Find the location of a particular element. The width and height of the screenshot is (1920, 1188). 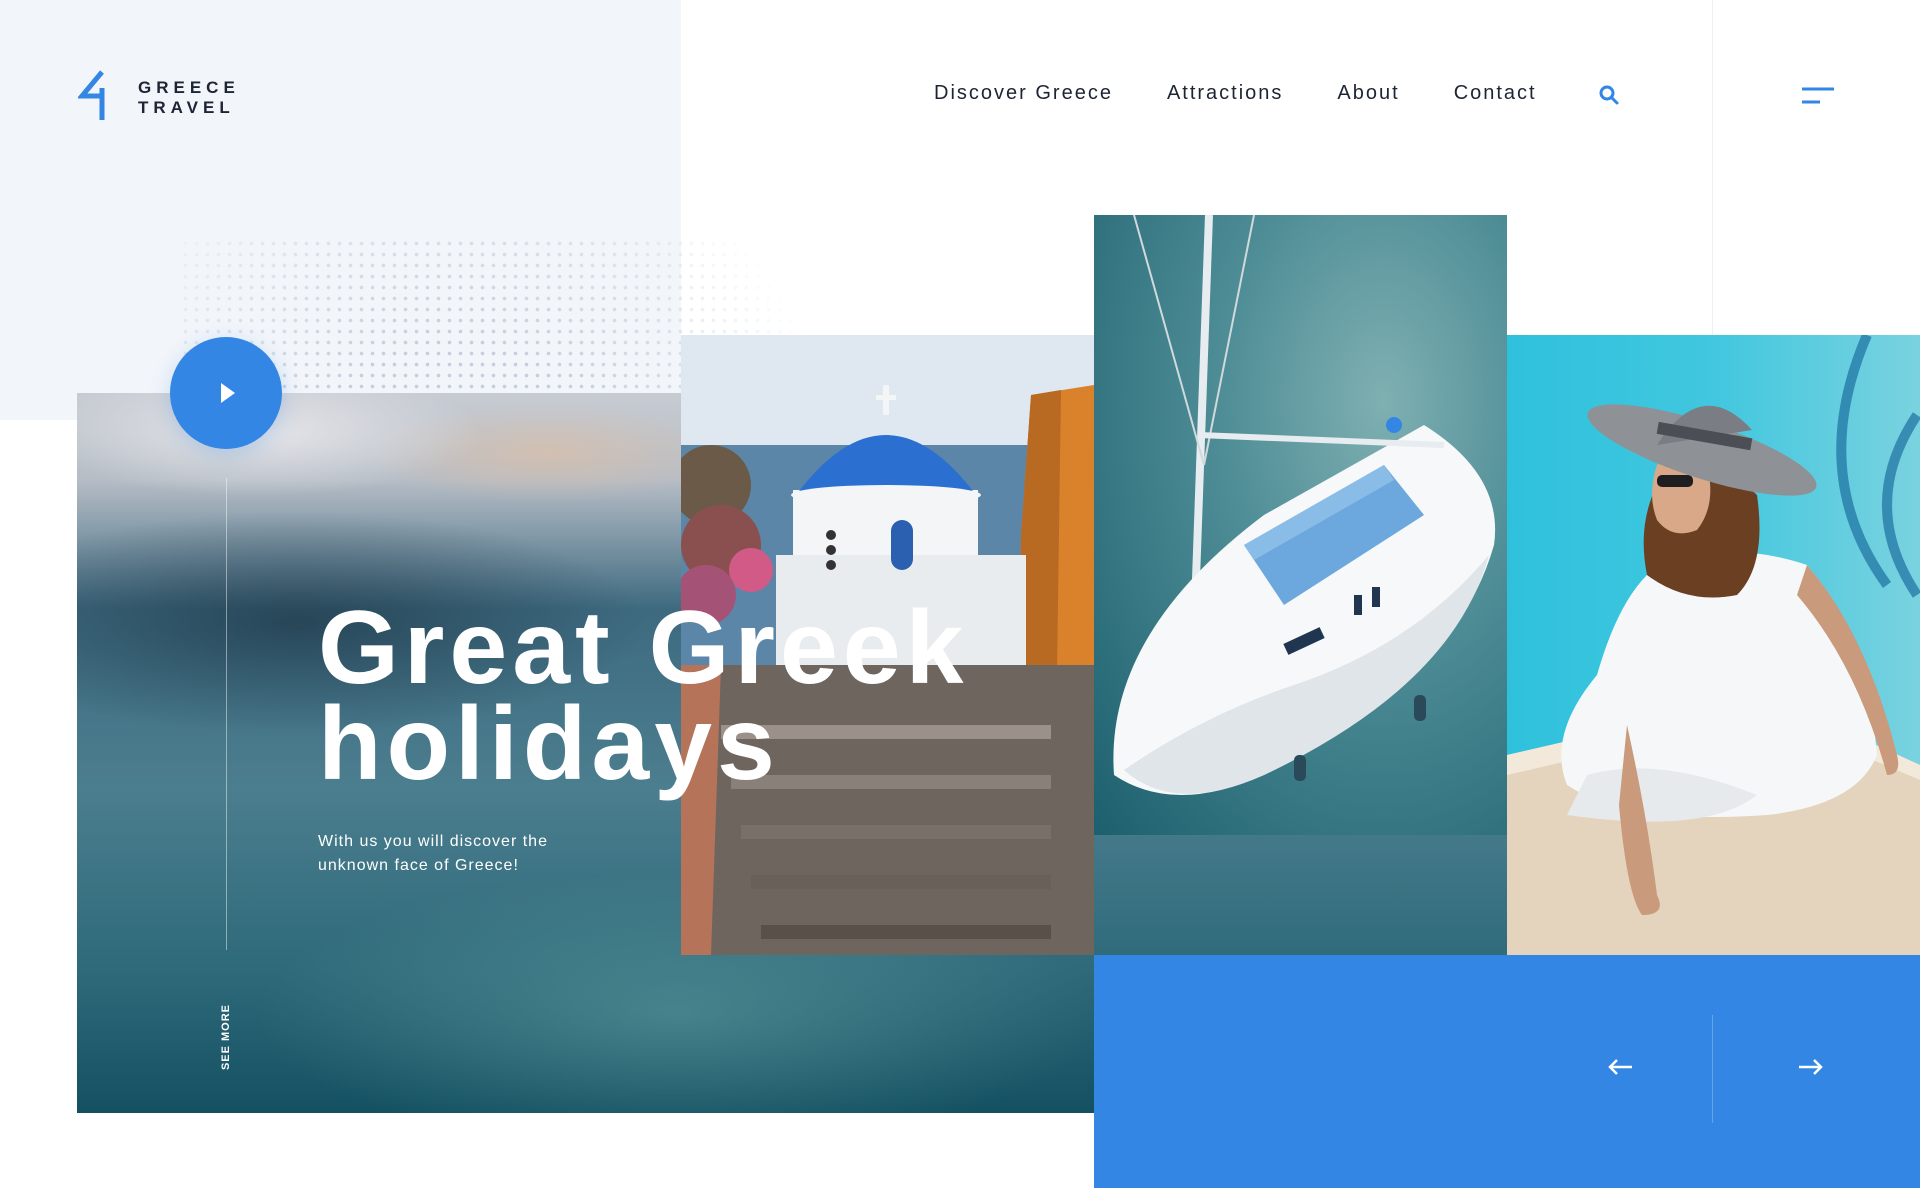

vertical-divider-line is located at coordinates (226, 714).